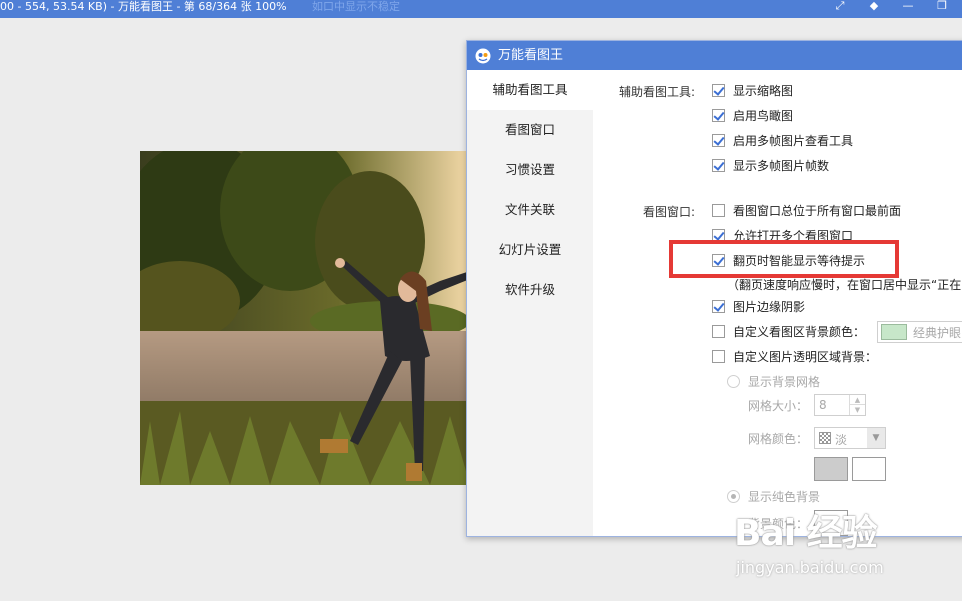  I want to click on viewer-ghost-text: 如口中显示不稳定, so click(356, 6).